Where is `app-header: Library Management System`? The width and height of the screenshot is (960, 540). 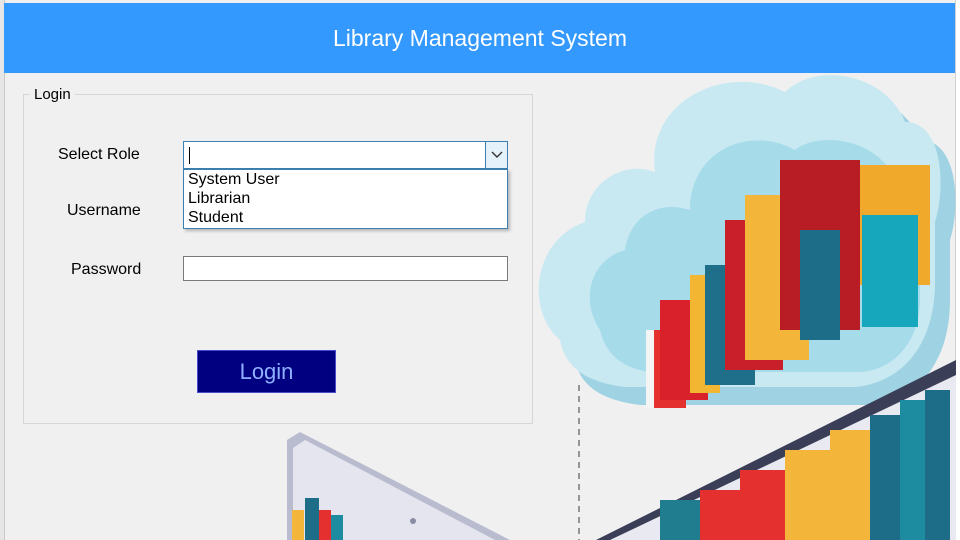 app-header: Library Management System is located at coordinates (480, 38).